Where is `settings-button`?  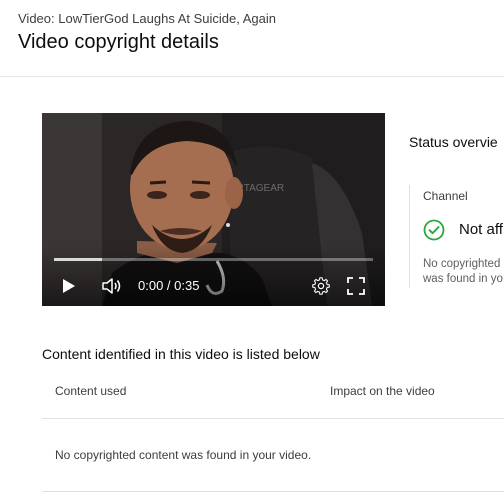 settings-button is located at coordinates (321, 286).